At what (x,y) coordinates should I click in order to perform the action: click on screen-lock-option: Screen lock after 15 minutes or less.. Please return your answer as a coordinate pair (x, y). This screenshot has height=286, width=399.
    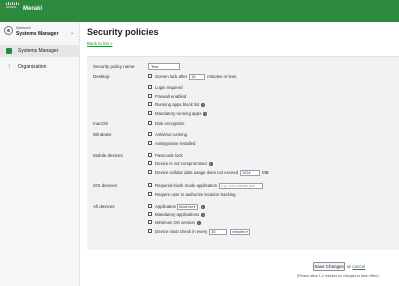
    Looking at the image, I should click on (192, 76).